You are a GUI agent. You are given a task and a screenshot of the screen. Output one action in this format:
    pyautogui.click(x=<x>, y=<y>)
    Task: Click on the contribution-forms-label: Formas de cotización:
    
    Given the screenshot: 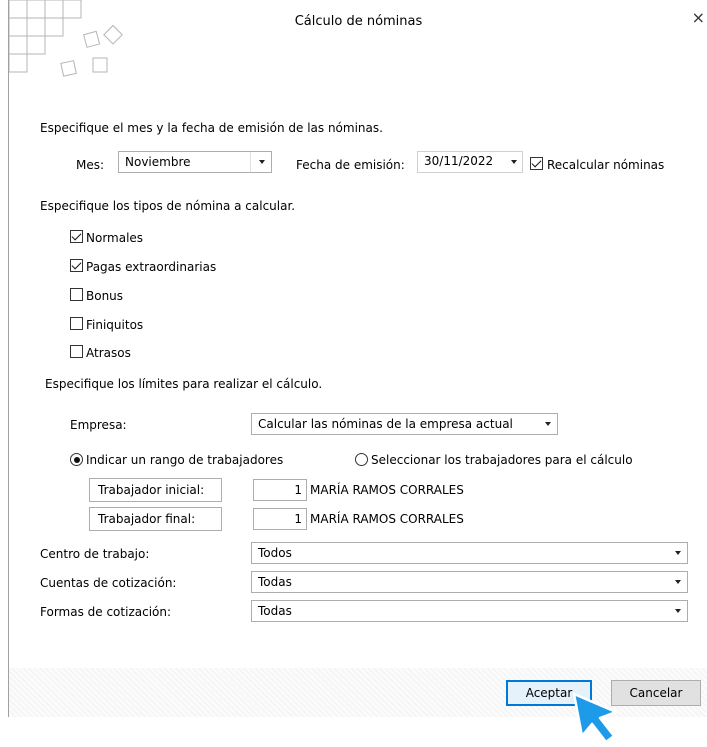 What is the action you would take?
    pyautogui.click(x=106, y=612)
    